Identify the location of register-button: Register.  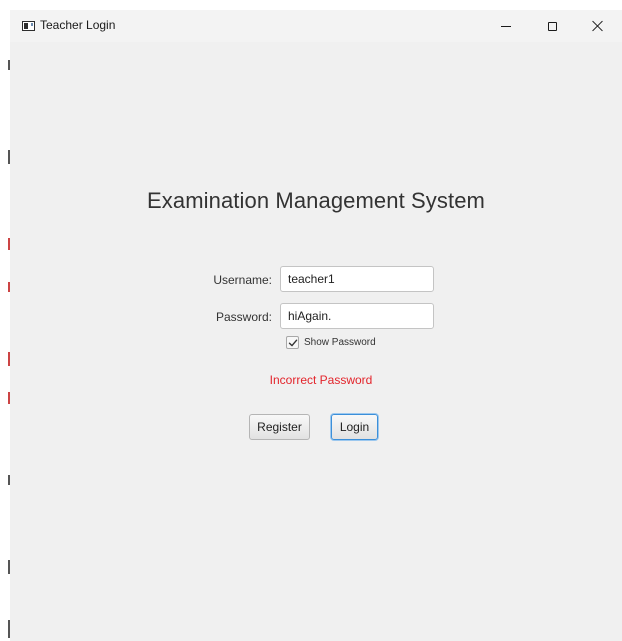
(279, 427).